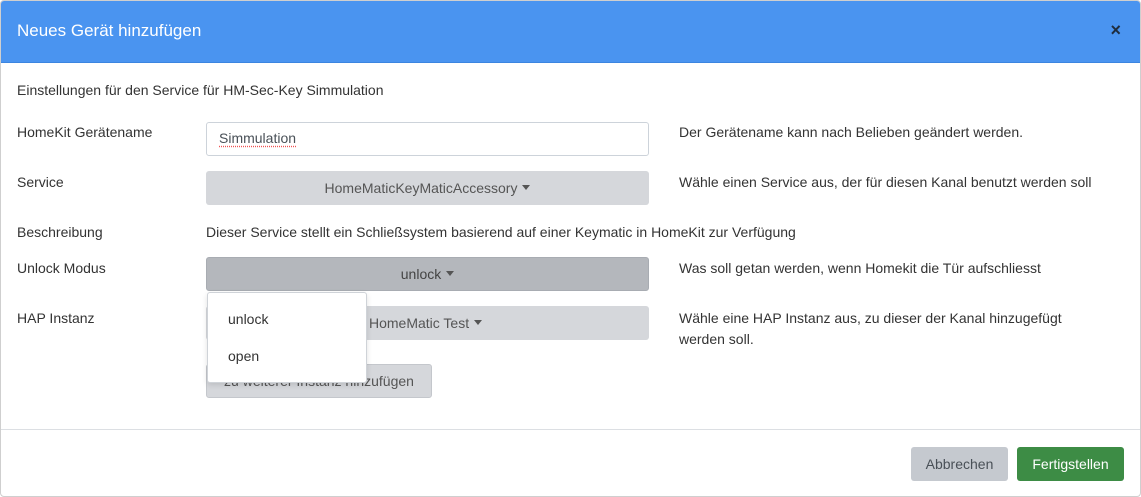 This screenshot has width=1141, height=497. What do you see at coordinates (248, 319) in the screenshot?
I see `dropdown-item-unlock: unlock` at bounding box center [248, 319].